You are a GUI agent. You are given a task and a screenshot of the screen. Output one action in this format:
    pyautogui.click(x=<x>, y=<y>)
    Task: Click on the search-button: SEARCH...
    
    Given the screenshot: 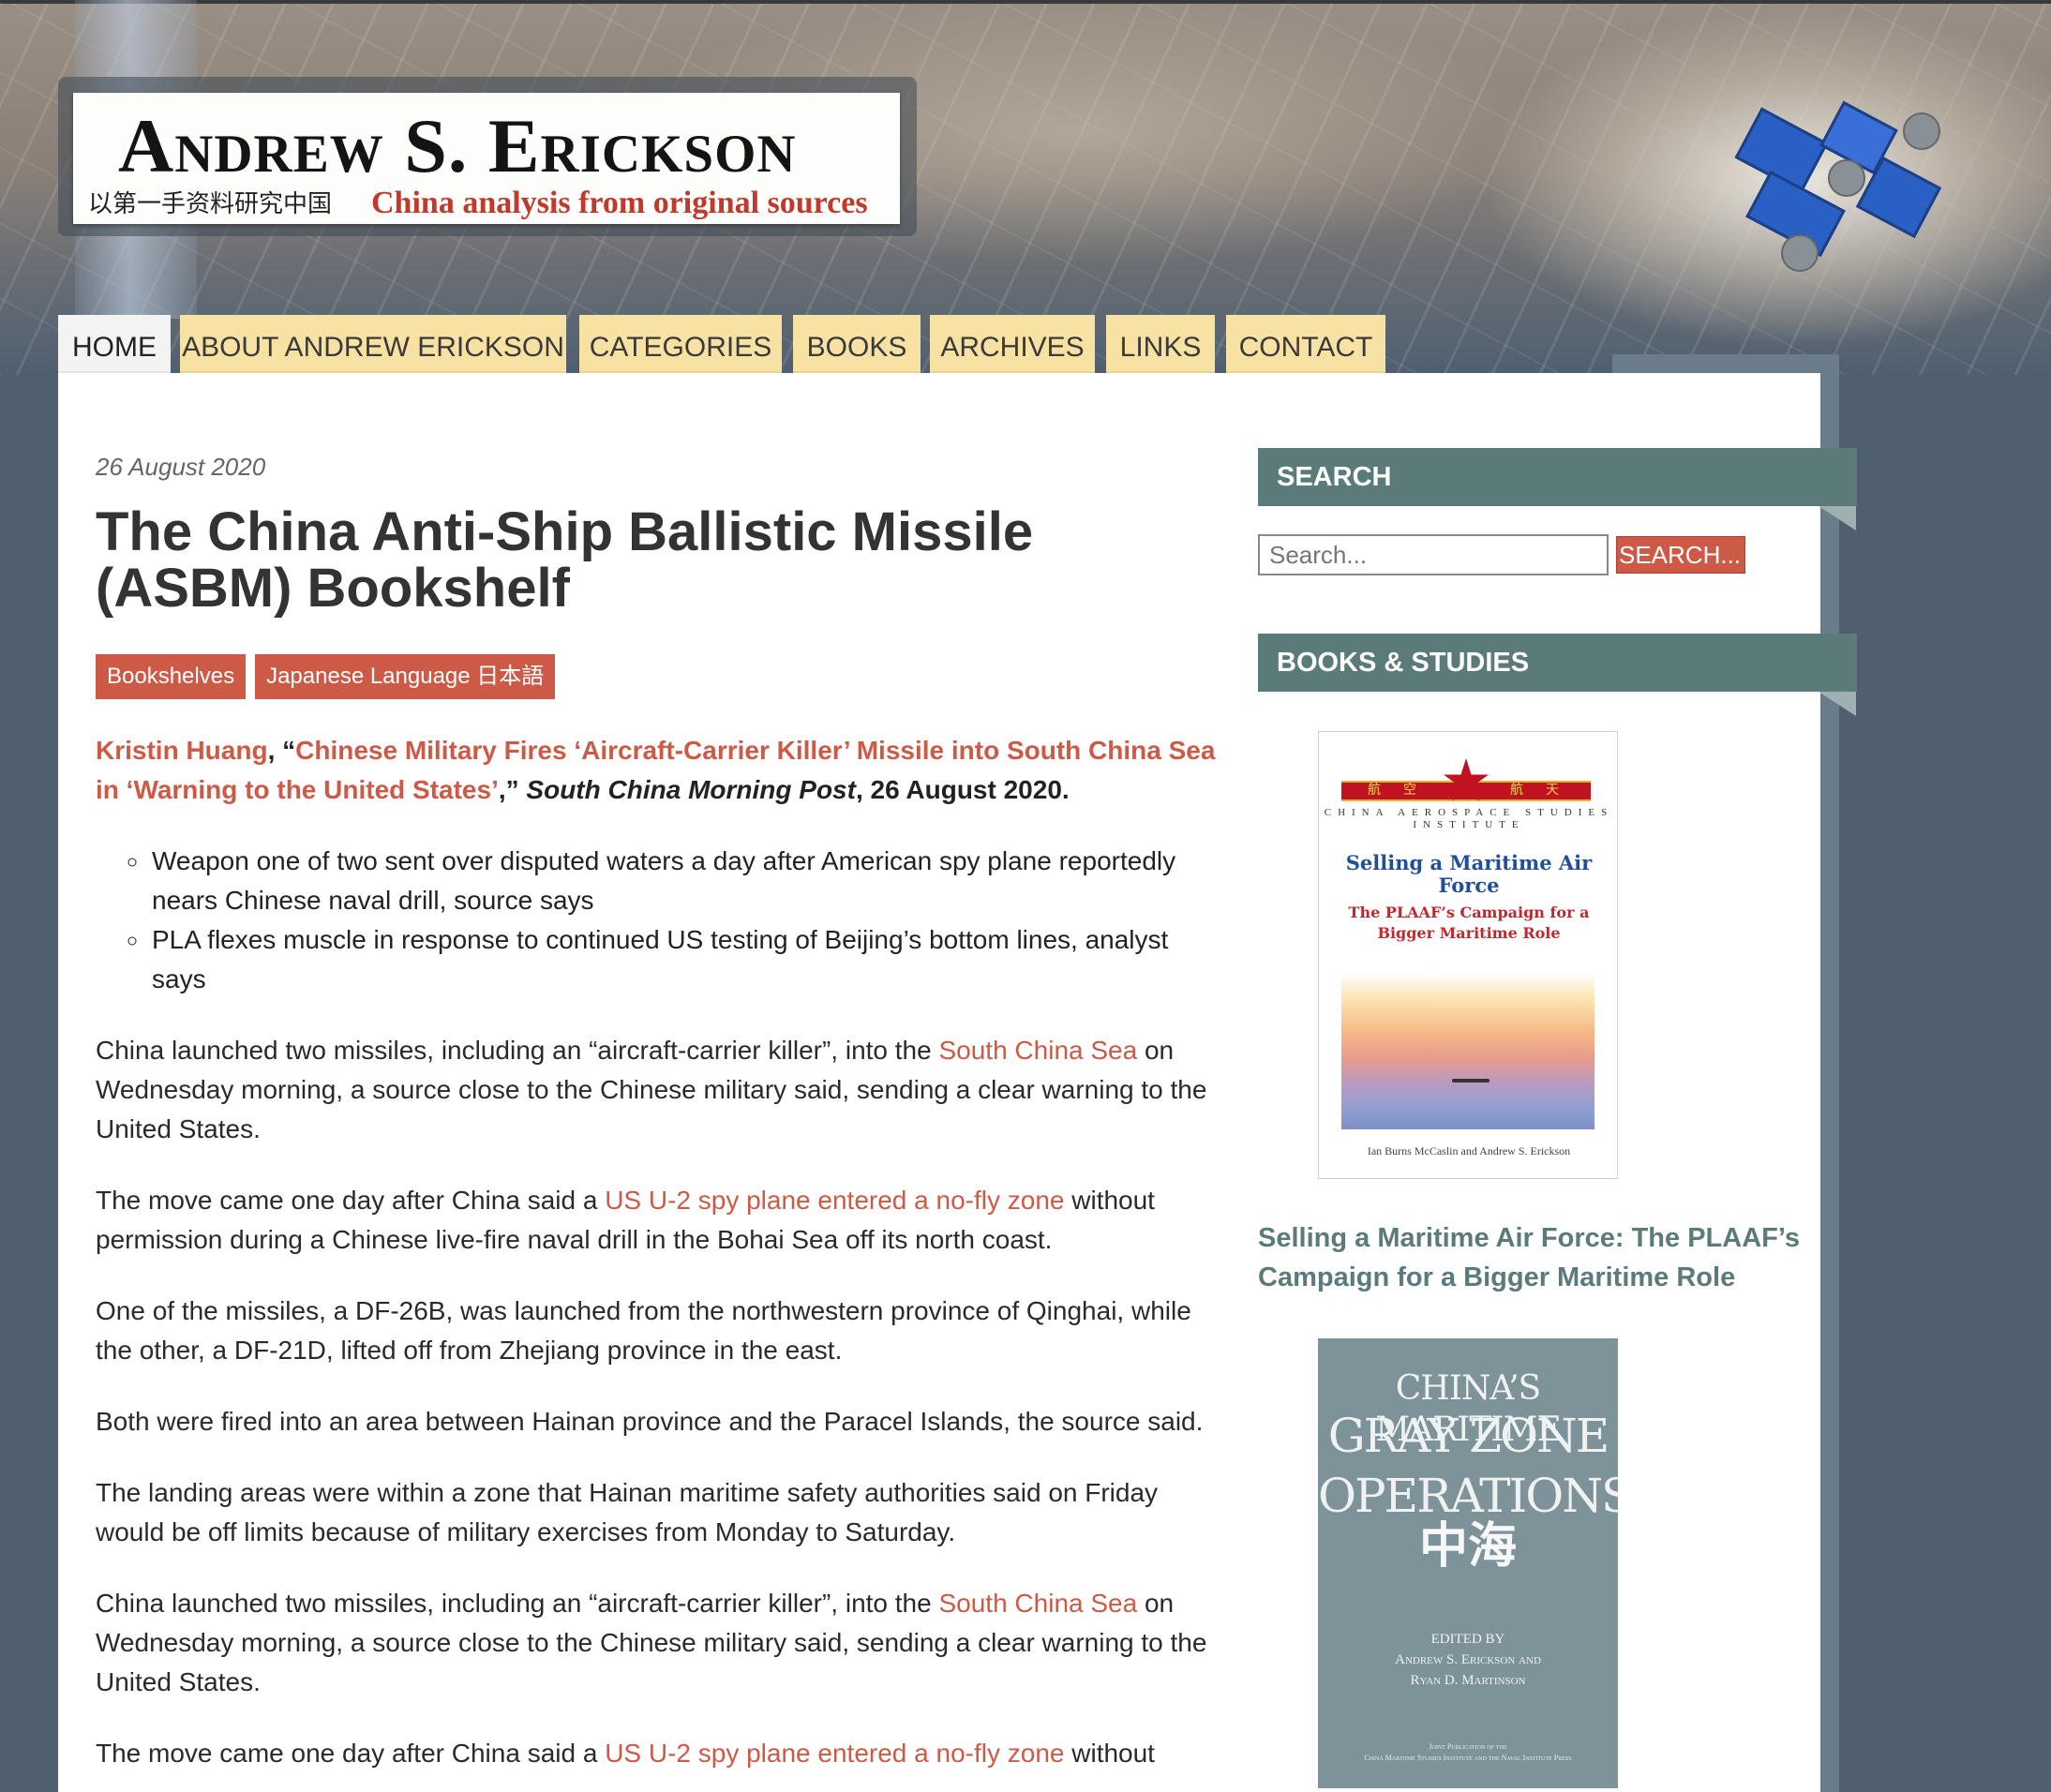 What is the action you would take?
    pyautogui.click(x=1680, y=555)
    